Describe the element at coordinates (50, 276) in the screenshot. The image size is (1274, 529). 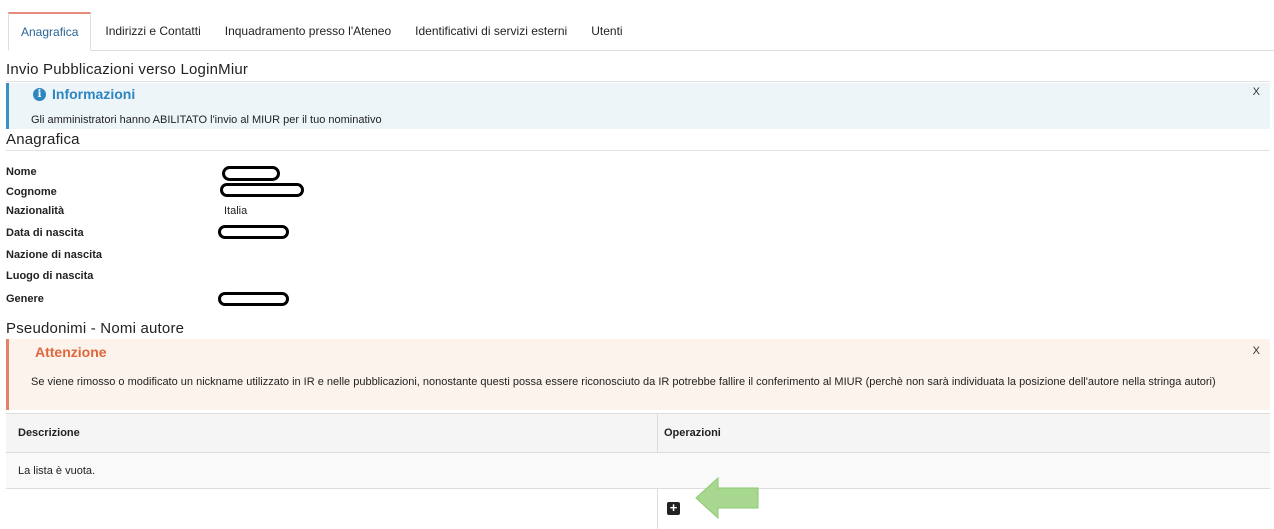
I see `field-label-luogo-nascita: Luogo di nascita` at that location.